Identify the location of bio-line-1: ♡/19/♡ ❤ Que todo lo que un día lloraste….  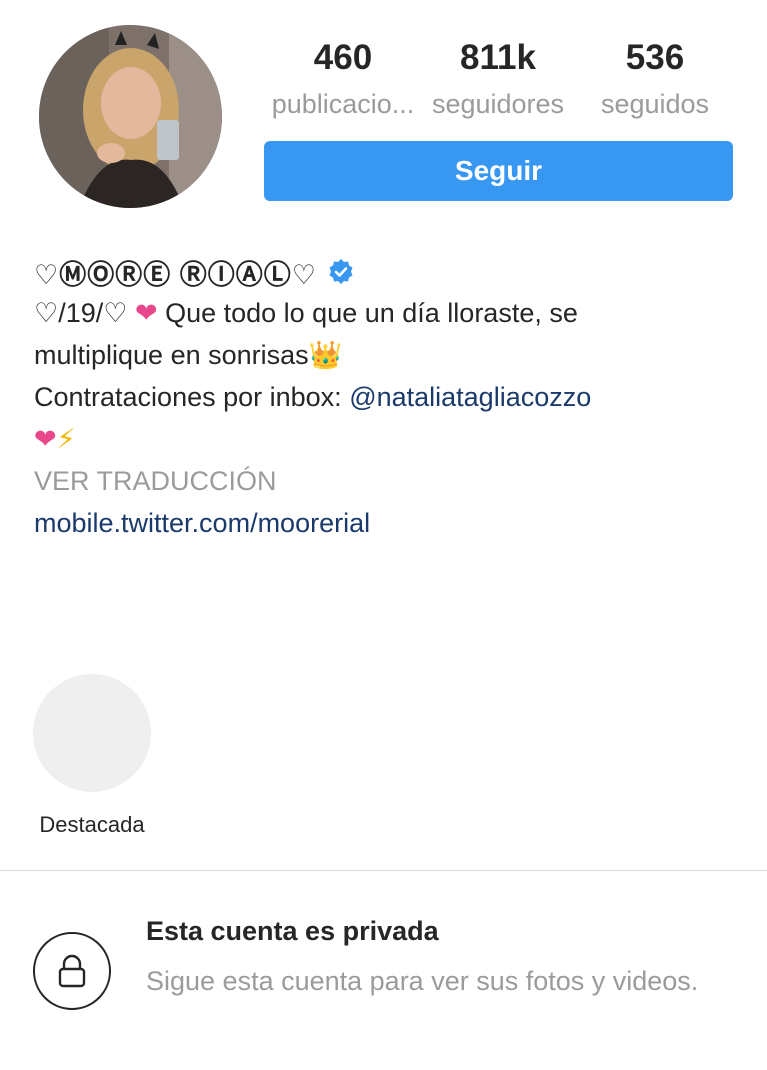
(384, 313).